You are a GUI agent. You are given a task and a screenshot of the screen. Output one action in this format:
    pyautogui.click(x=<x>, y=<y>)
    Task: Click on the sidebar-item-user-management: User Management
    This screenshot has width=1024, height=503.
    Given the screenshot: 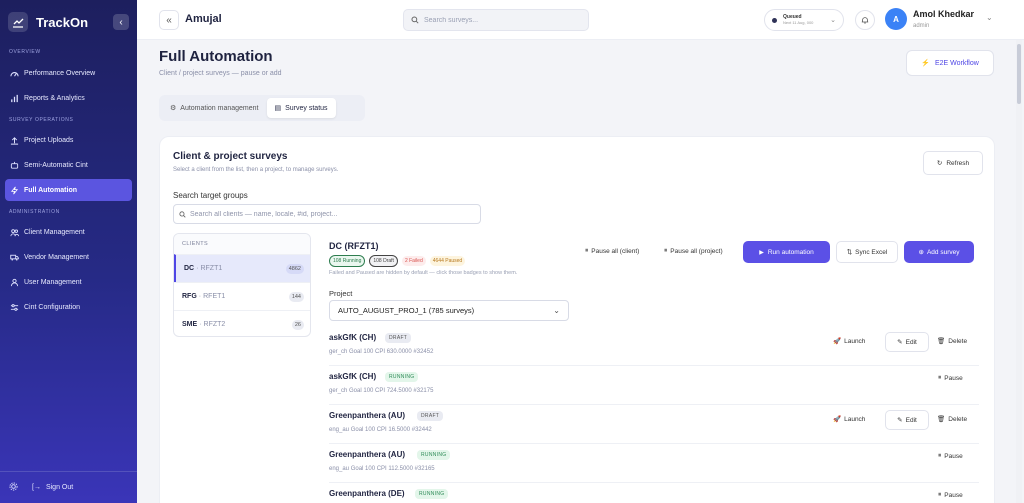 What is the action you would take?
    pyautogui.click(x=68, y=282)
    